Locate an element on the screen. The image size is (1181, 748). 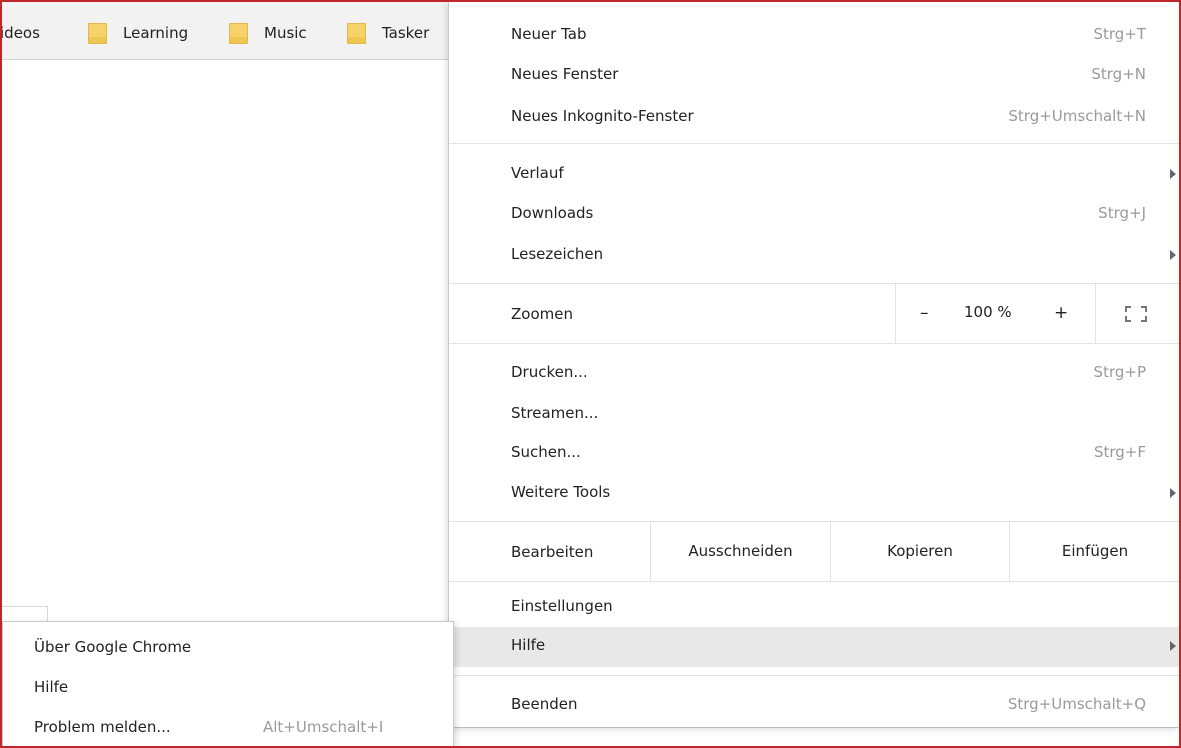
menu-zoom-row: Zoomen – 100 % + is located at coordinates (814, 313).